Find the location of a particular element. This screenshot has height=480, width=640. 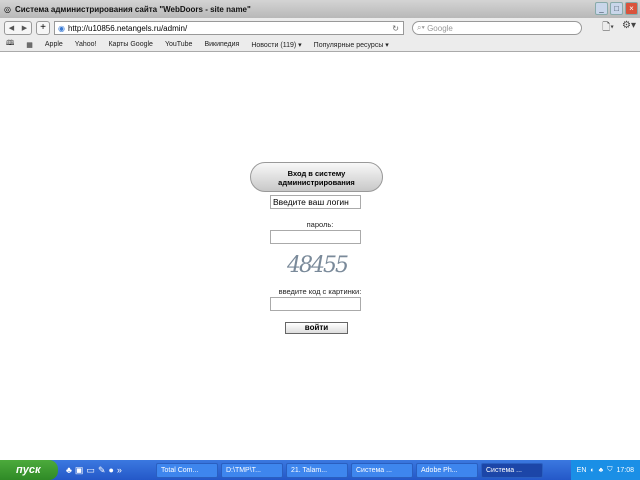

forward-button: ▶ is located at coordinates (24, 28).